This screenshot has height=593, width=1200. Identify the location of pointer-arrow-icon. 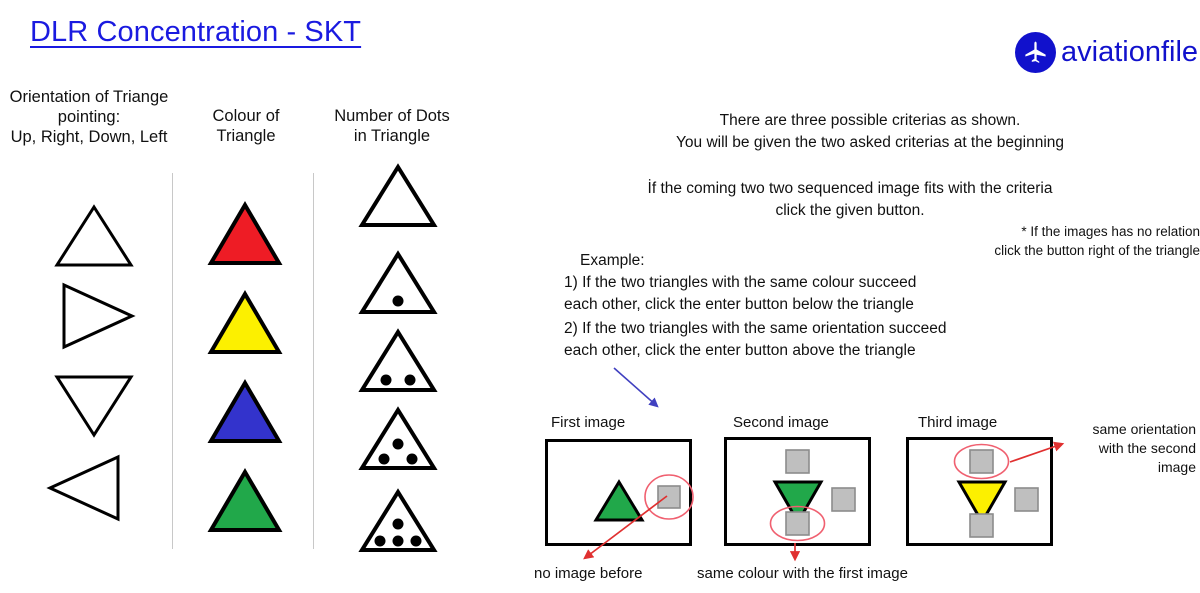
(640, 390).